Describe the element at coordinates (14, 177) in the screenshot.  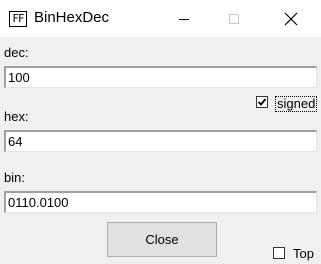
I see `bin-label: bin:` at that location.